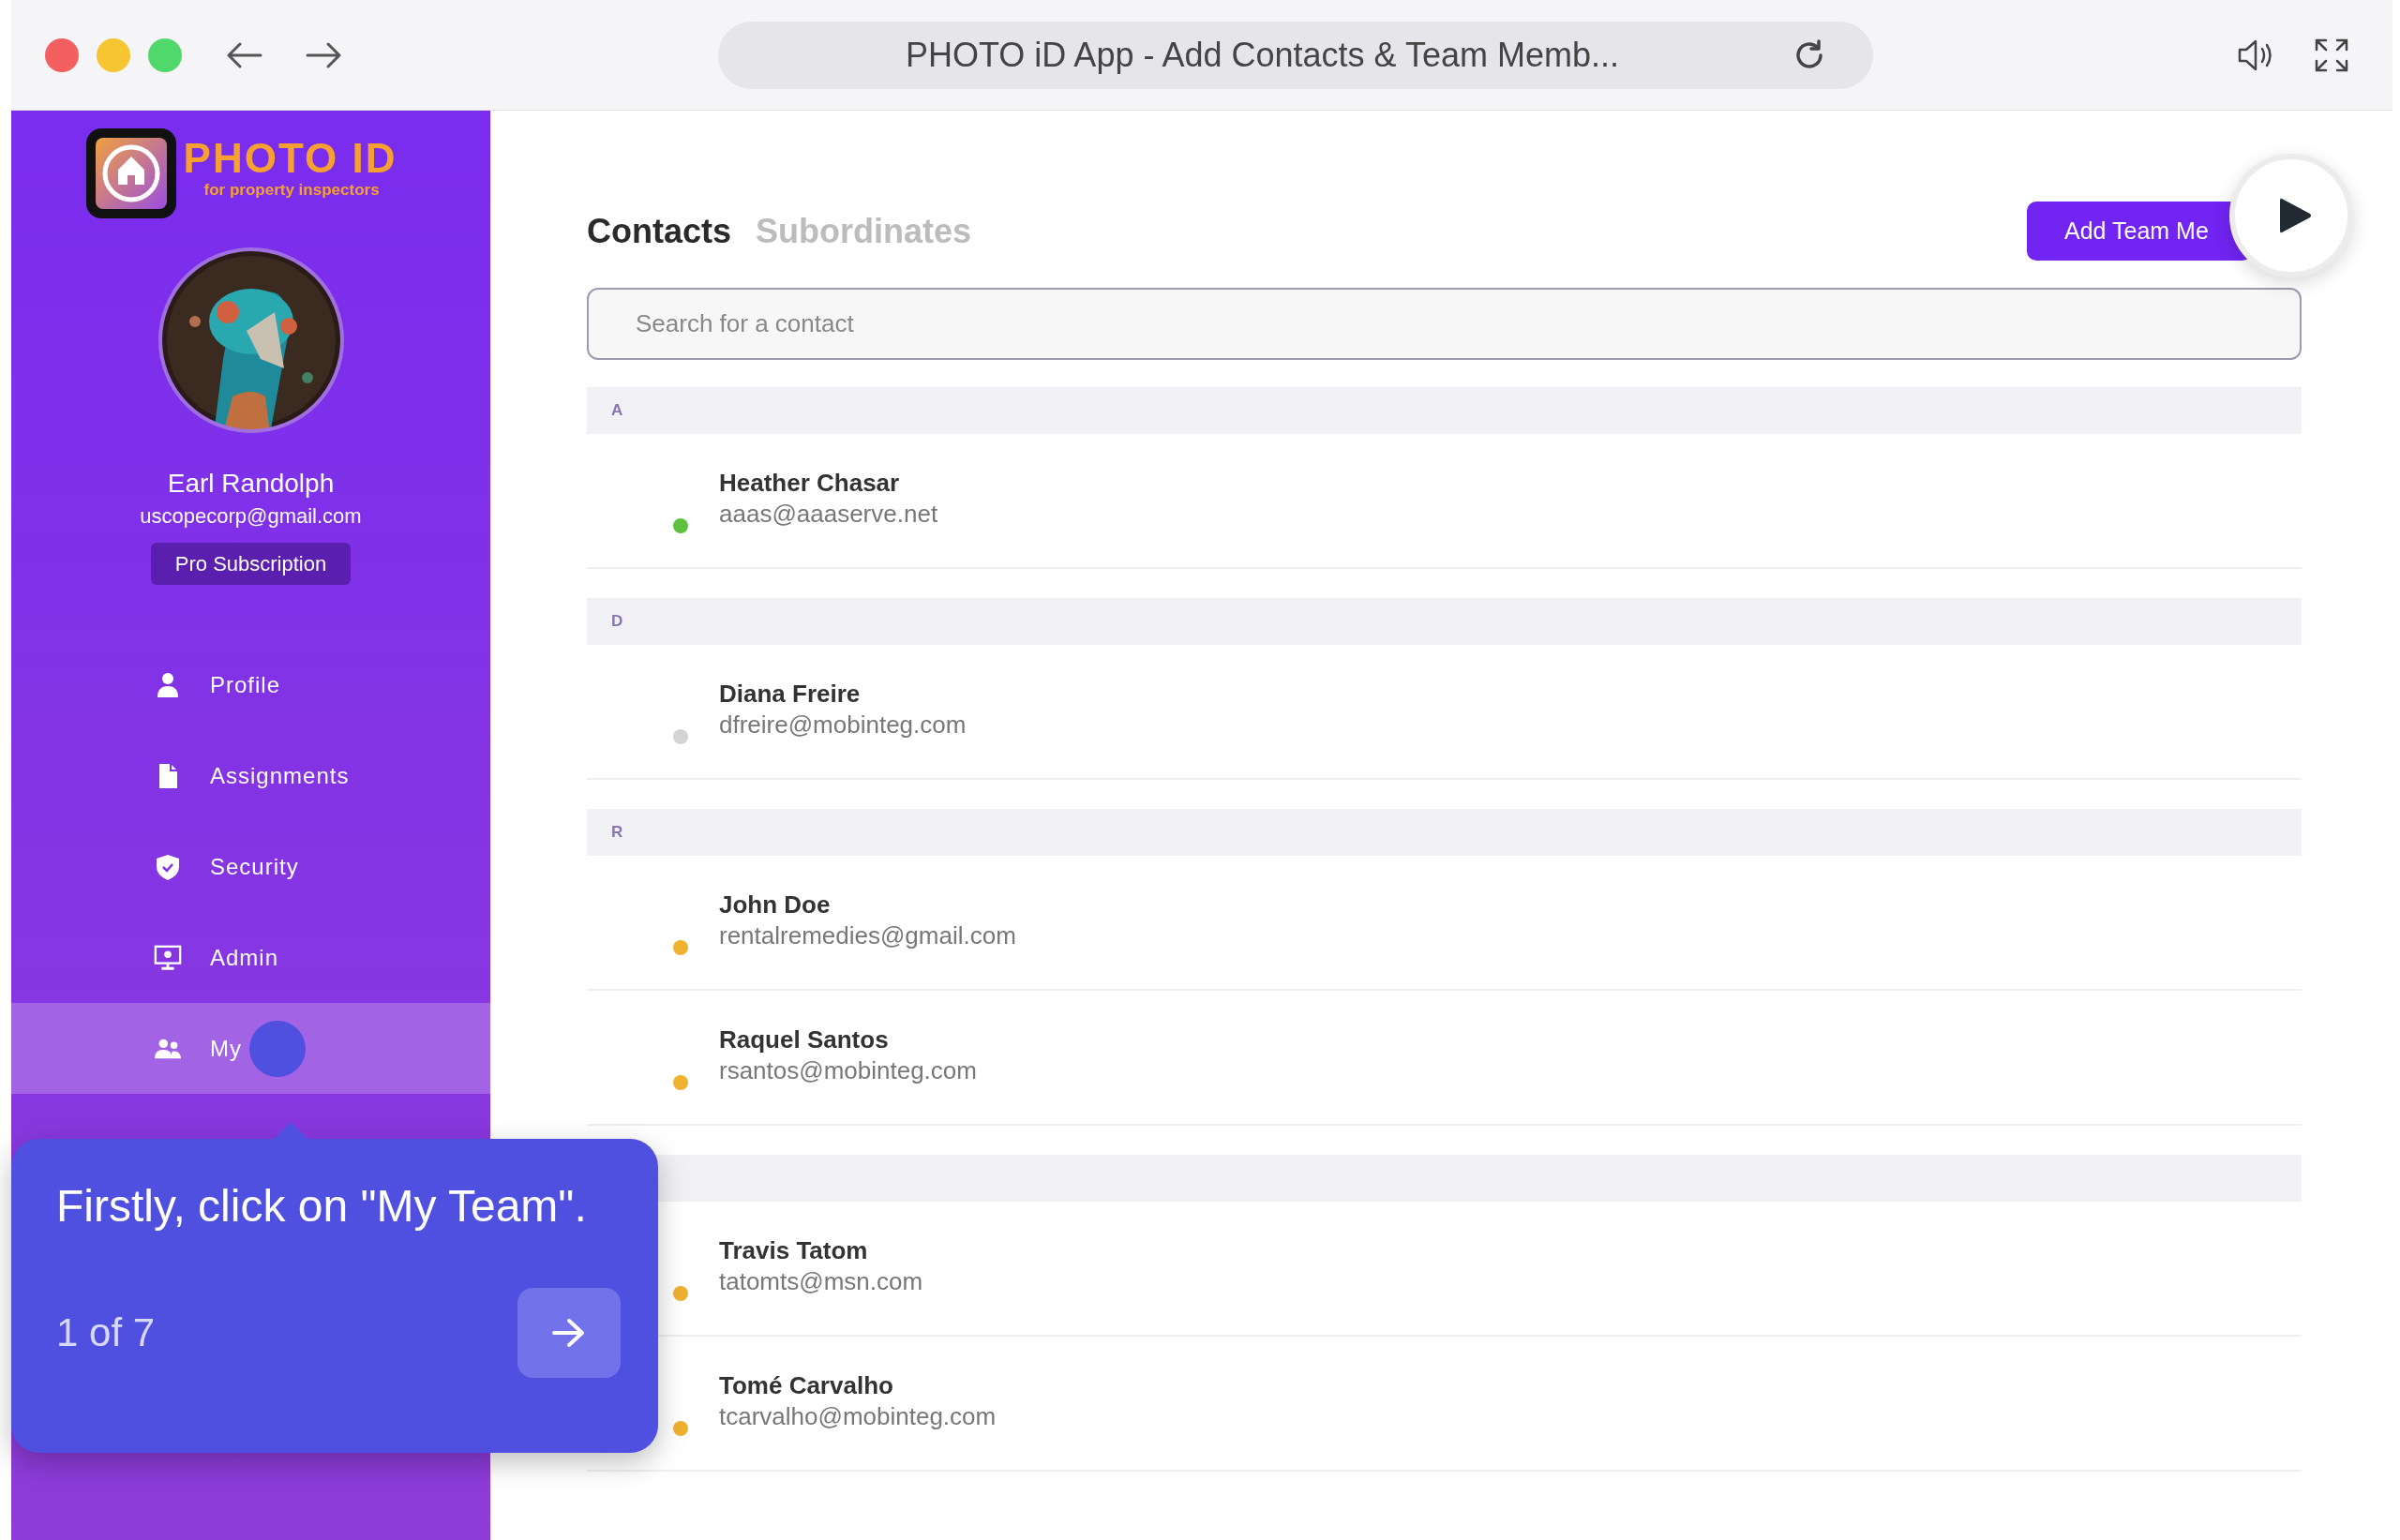 This screenshot has width=2400, height=1540. I want to click on brand-name: PHOTO ID, so click(290, 158).